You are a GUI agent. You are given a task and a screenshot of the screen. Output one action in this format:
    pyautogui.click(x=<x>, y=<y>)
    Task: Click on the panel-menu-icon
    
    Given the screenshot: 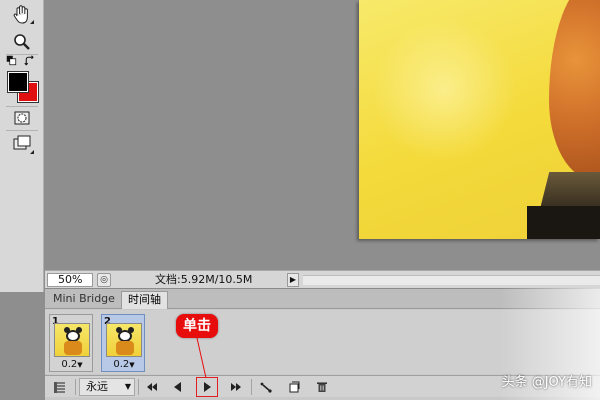 What is the action you would take?
    pyautogui.click(x=59, y=387)
    